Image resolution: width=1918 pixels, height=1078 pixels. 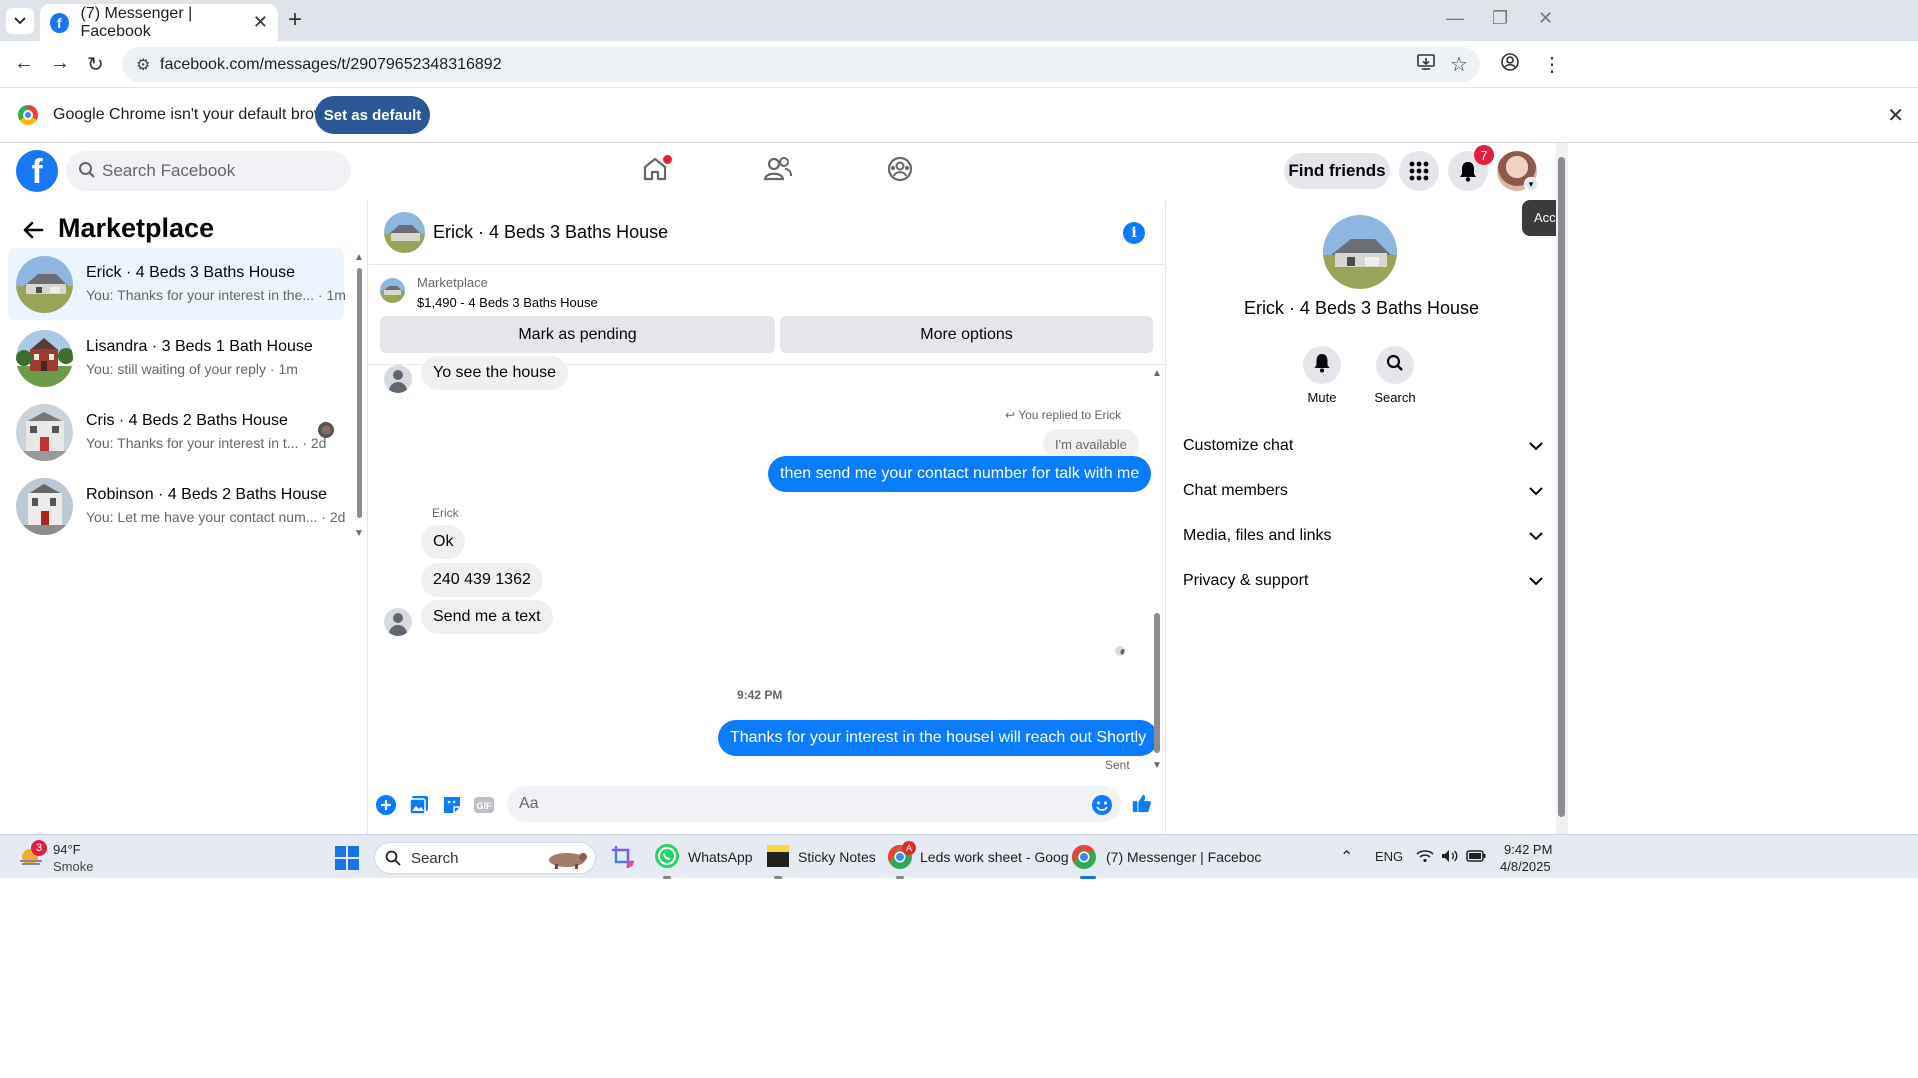 What do you see at coordinates (1102, 805) in the screenshot?
I see `emoji-icon` at bounding box center [1102, 805].